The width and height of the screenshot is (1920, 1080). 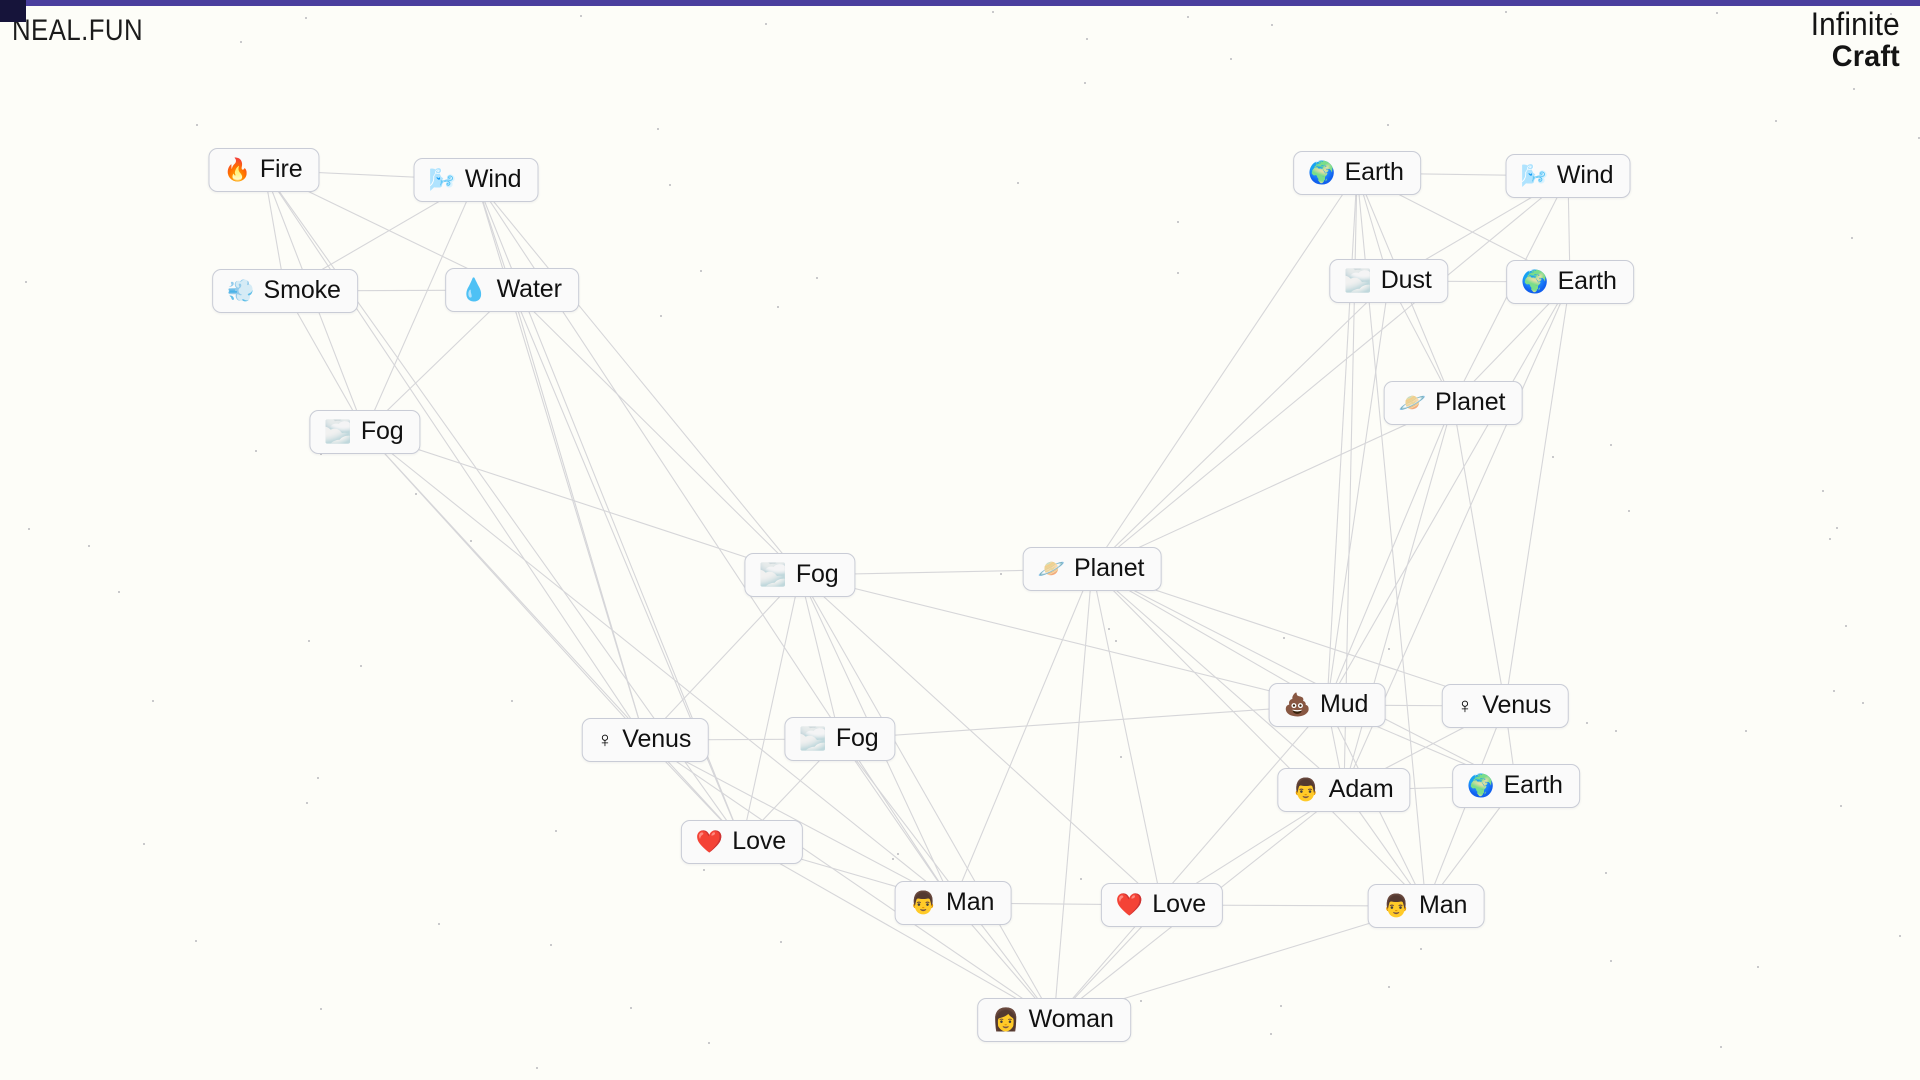 I want to click on woman-emoji: 👩, so click(x=1006, y=1019).